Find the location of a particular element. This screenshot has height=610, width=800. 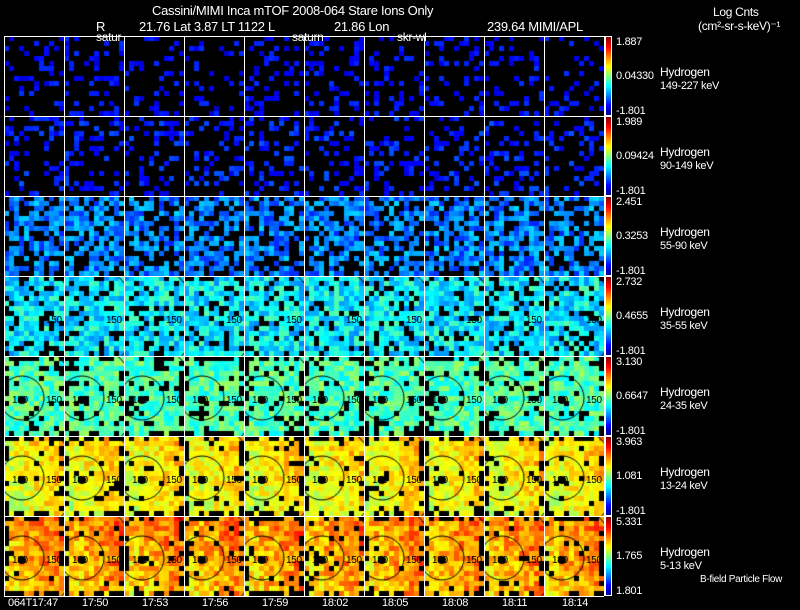

time-label: 17:56 is located at coordinates (215, 603).